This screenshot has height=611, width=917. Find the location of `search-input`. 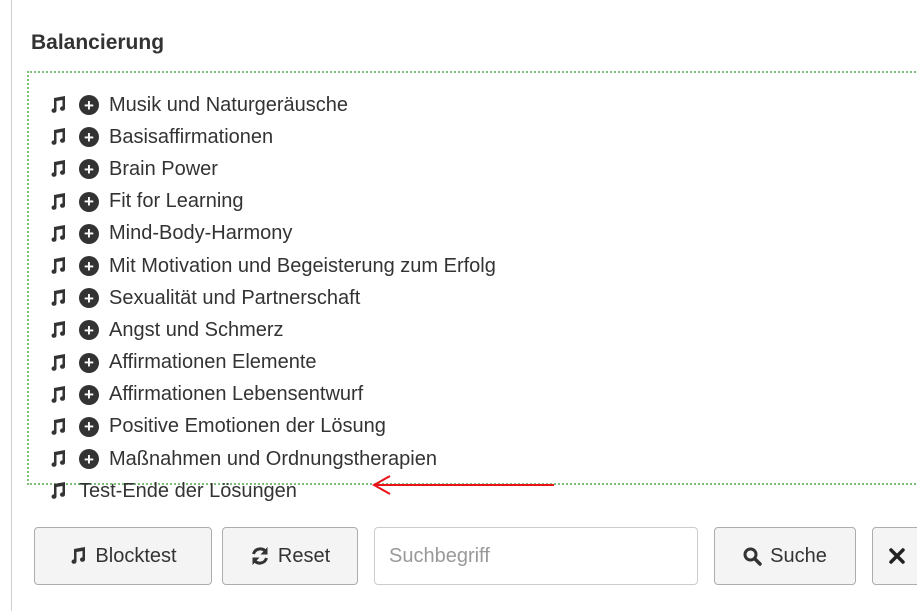

search-input is located at coordinates (536, 556).